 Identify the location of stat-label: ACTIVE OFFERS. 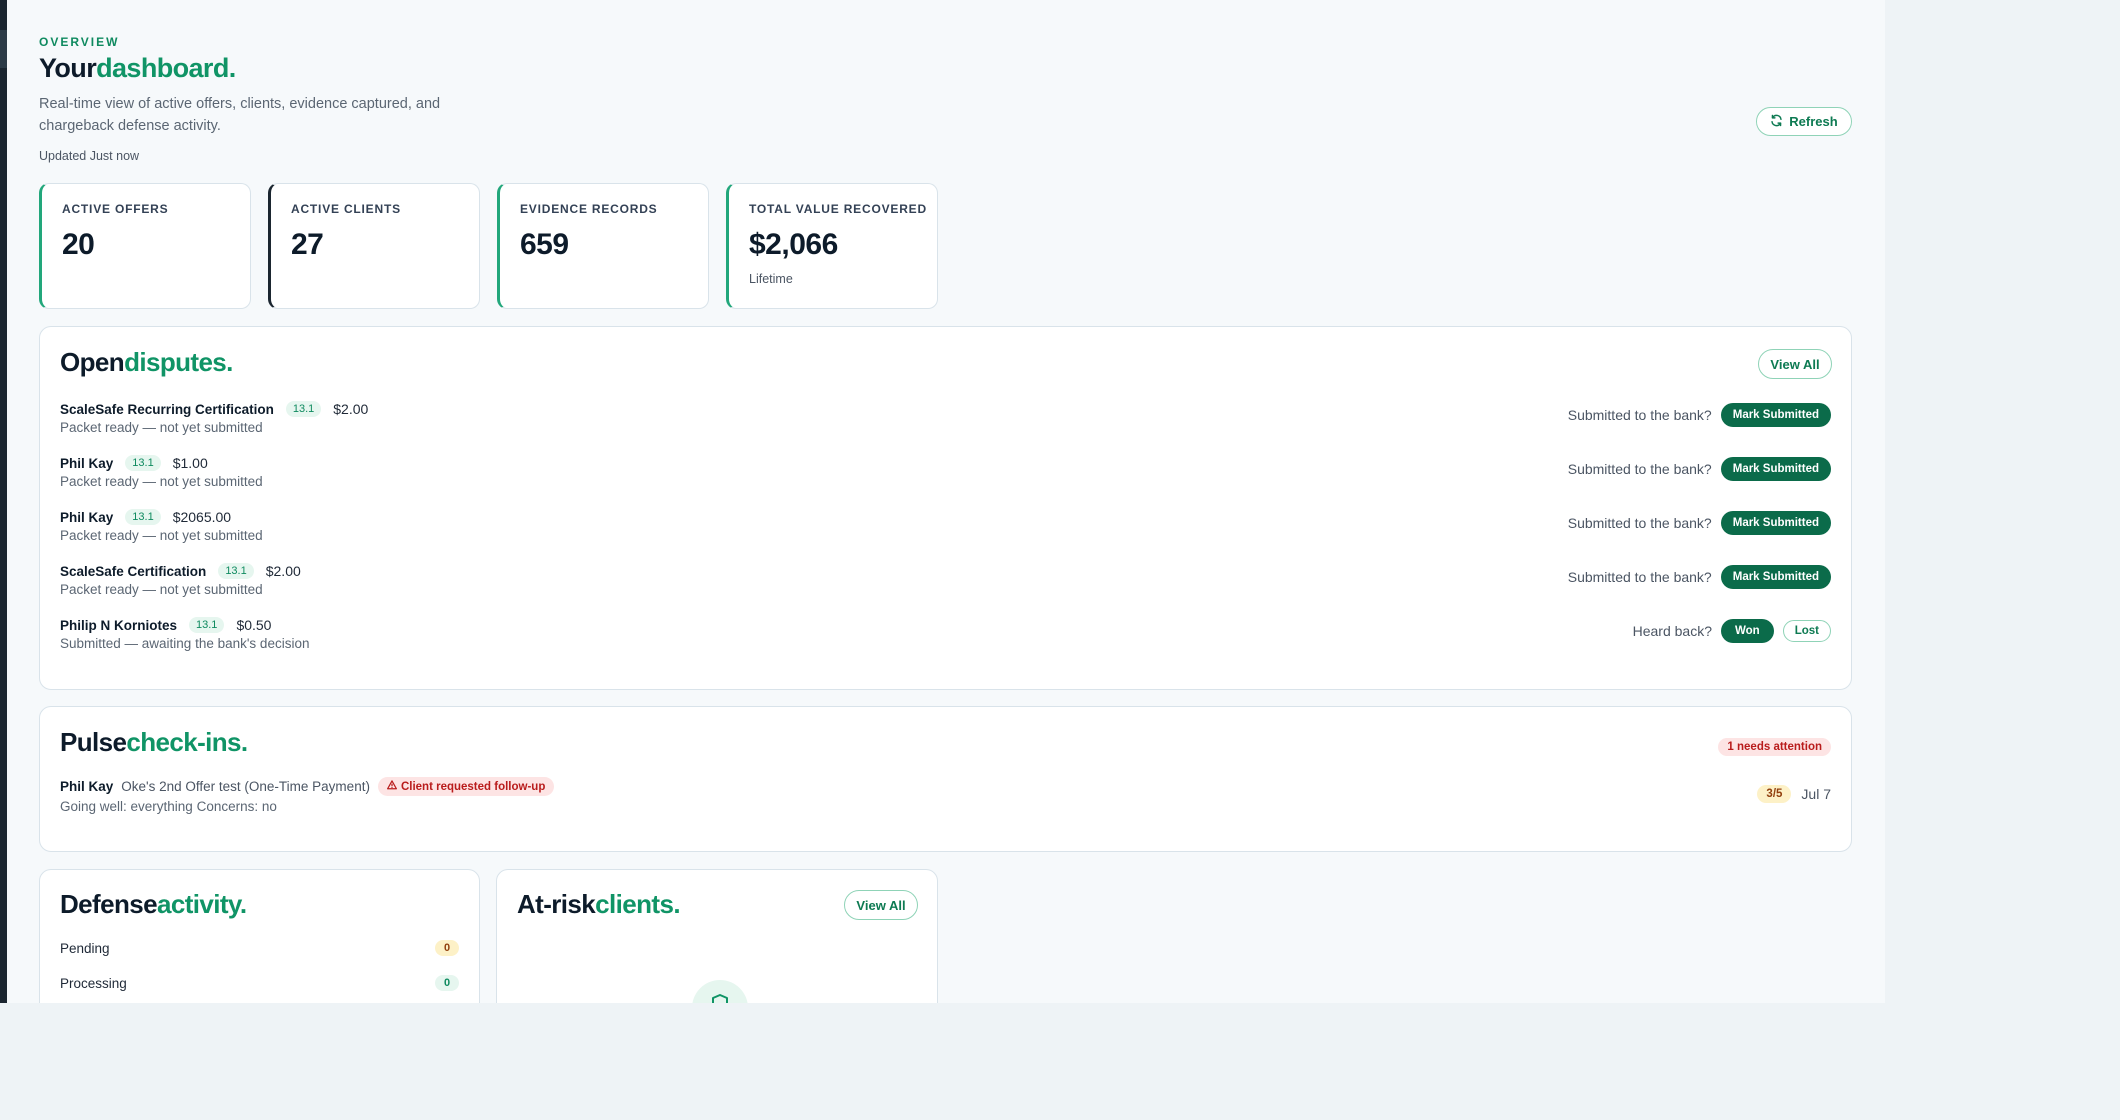
(115, 209).